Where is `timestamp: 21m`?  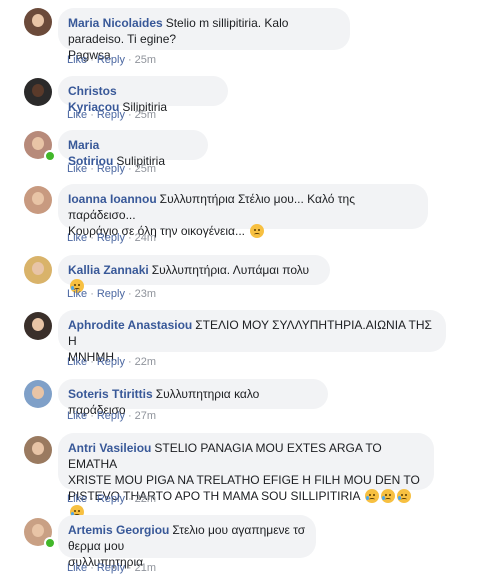
timestamp: 21m is located at coordinates (145, 568).